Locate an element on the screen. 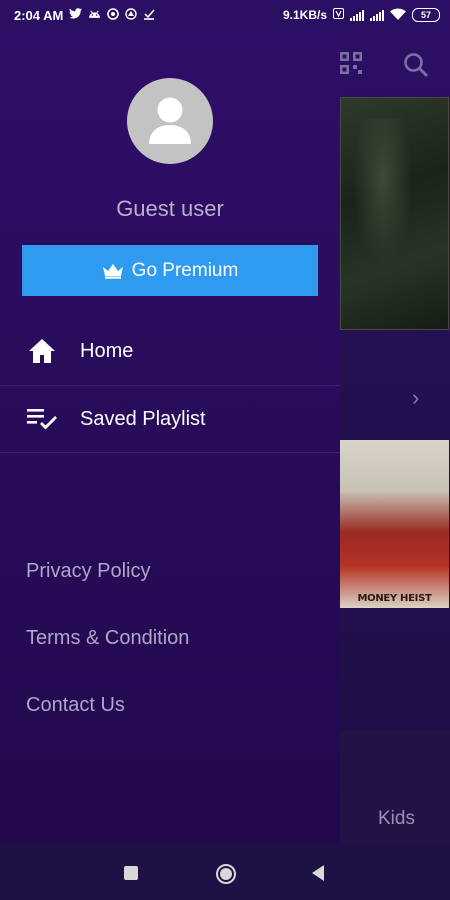  volte-icon is located at coordinates (338, 15).